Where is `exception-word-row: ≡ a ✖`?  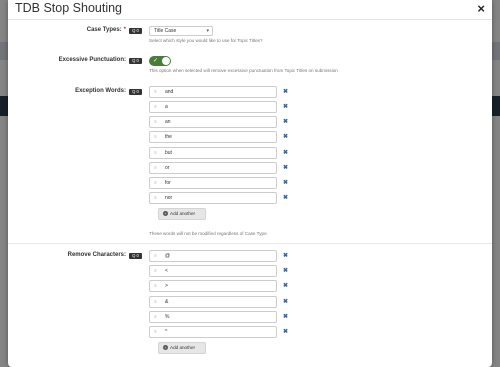 exception-word-row: ≡ a ✖ is located at coordinates (224, 107).